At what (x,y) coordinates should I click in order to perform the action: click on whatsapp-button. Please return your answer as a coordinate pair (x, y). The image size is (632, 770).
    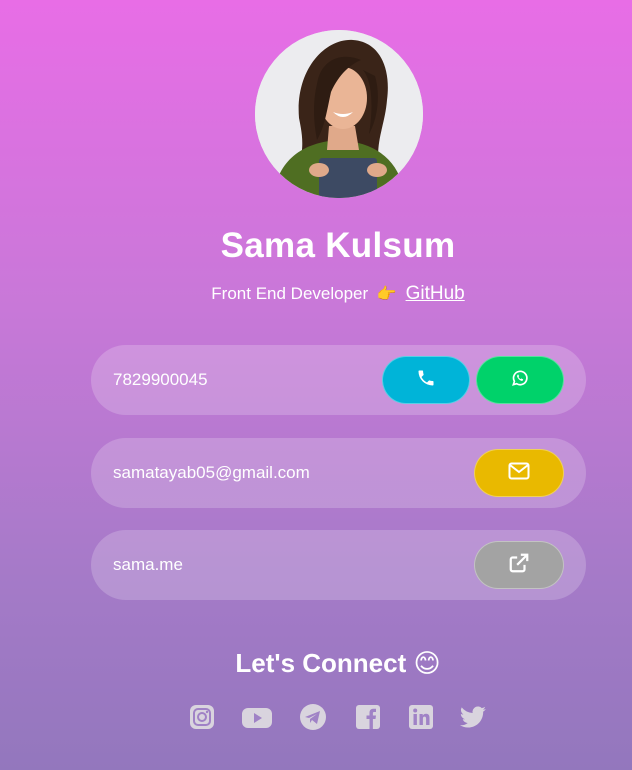
    Looking at the image, I should click on (520, 380).